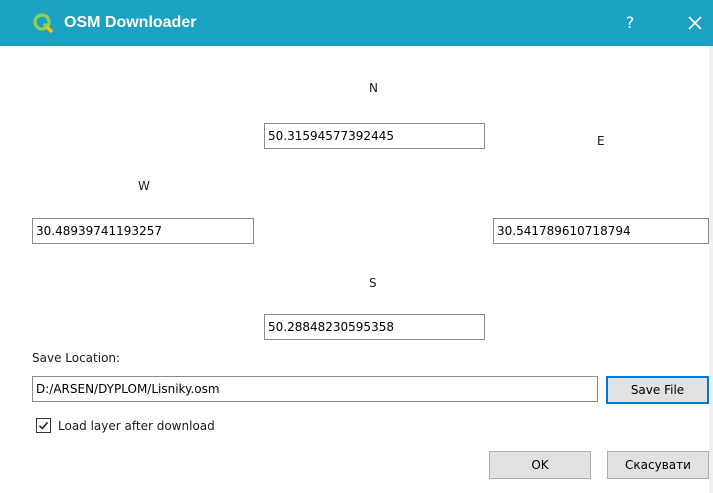  What do you see at coordinates (658, 465) in the screenshot?
I see `cancel-button: Скасувати` at bounding box center [658, 465].